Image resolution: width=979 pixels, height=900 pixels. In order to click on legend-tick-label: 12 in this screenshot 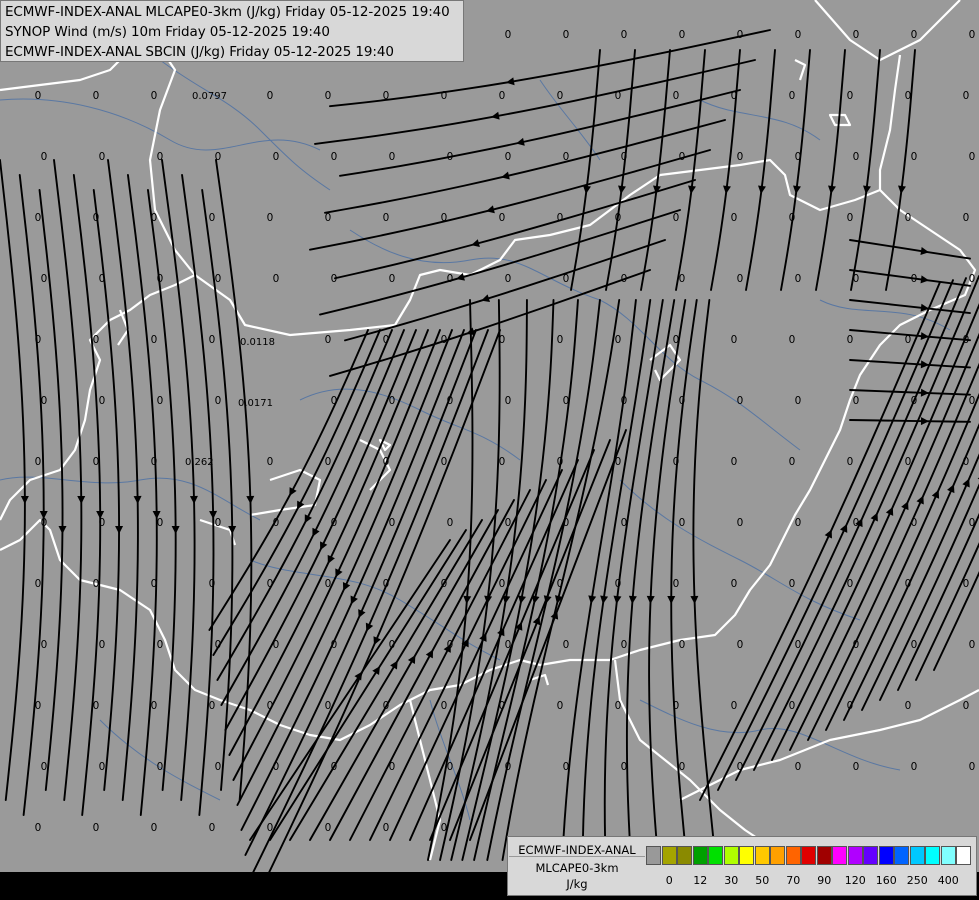, I will do `click(700, 880)`.